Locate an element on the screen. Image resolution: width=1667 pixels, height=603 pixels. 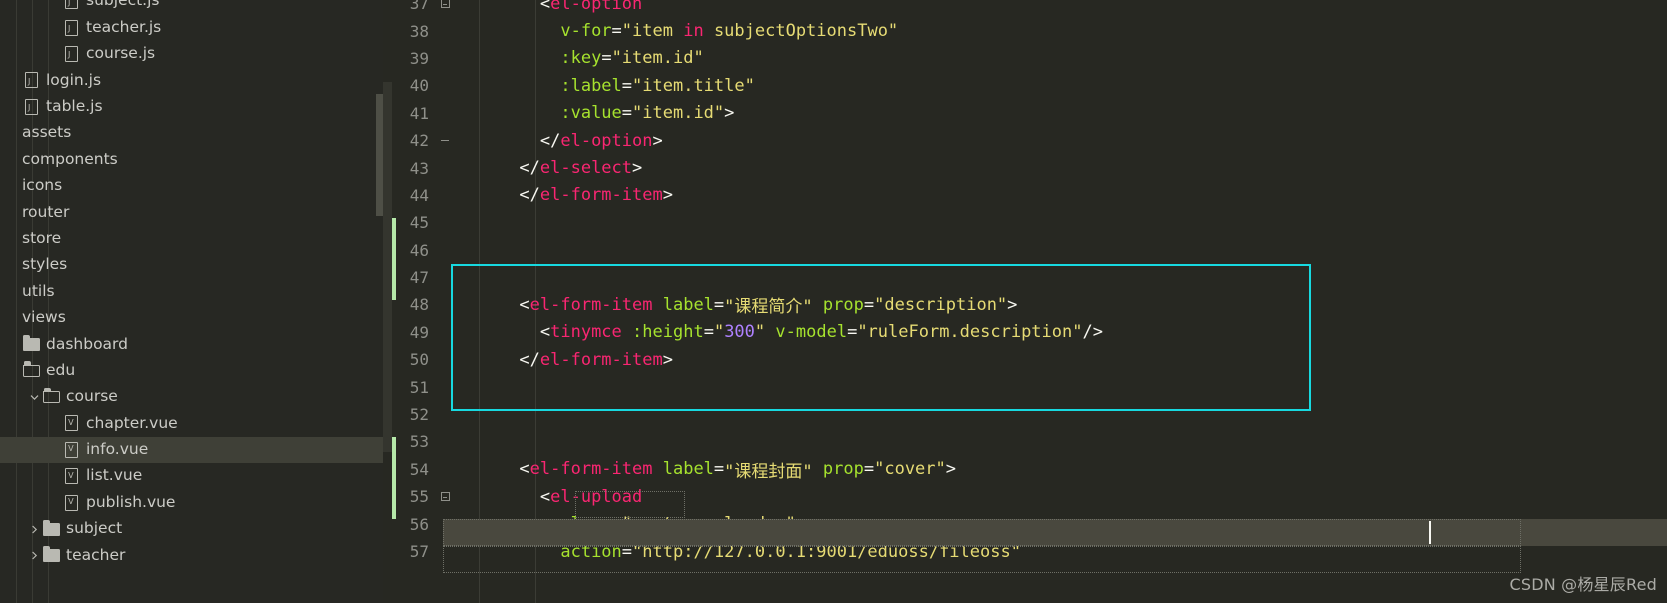
tree-item-label: info.vue is located at coordinates (117, 449).